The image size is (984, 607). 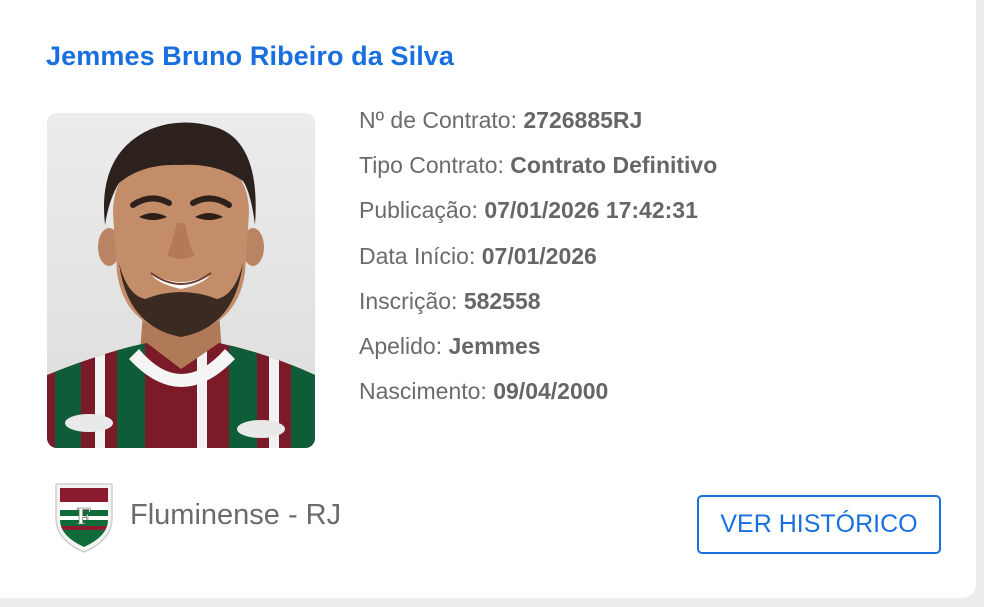 What do you see at coordinates (591, 210) in the screenshot?
I see `publication-value: 07/01/2026 17:42:31` at bounding box center [591, 210].